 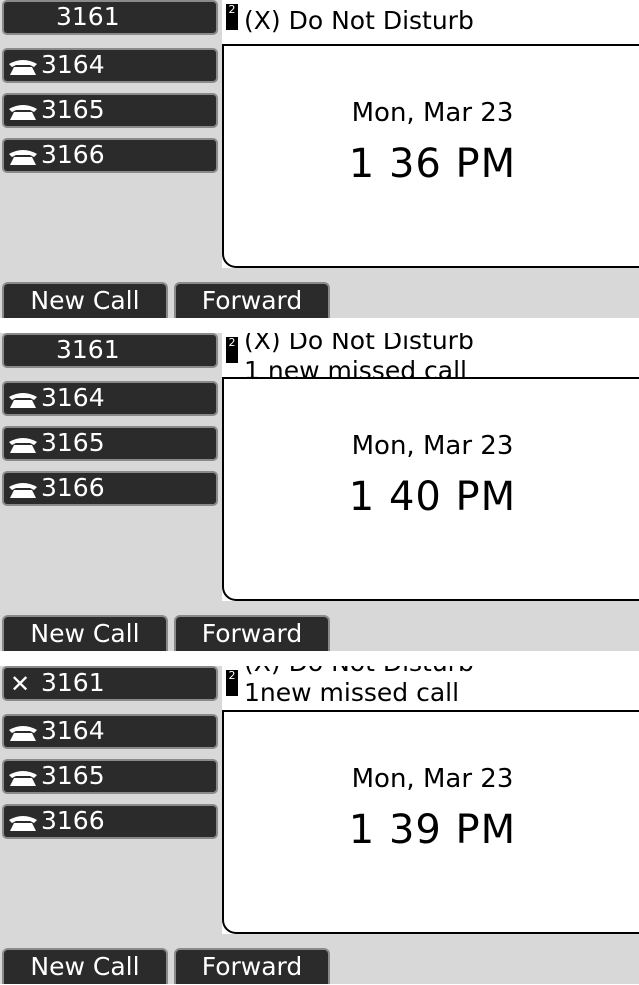 What do you see at coordinates (432, 497) in the screenshot?
I see `time-display: 1 40 PM` at bounding box center [432, 497].